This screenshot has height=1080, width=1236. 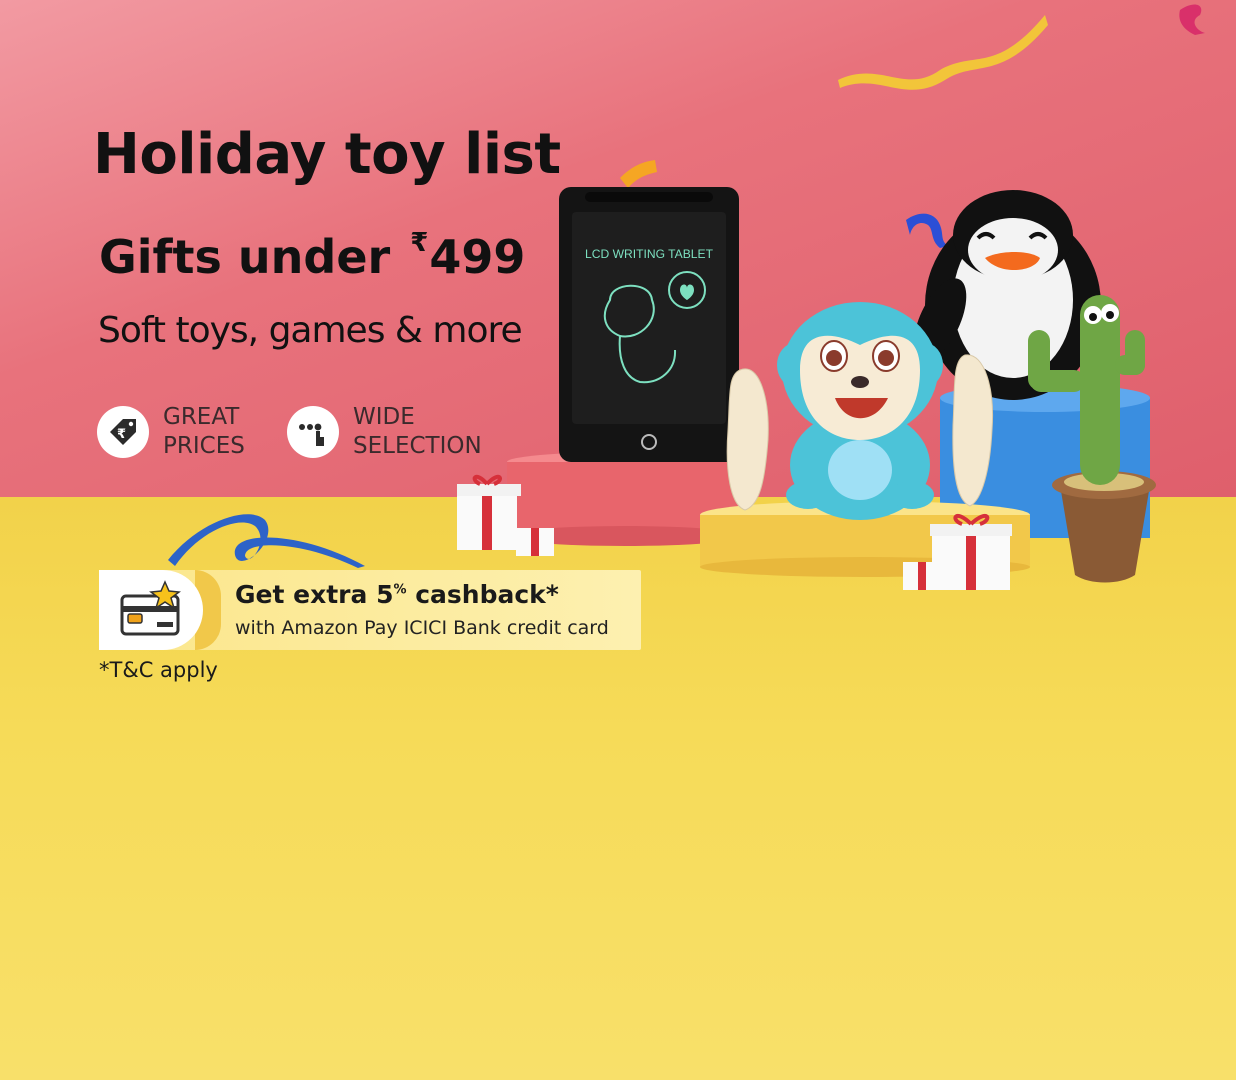 I want to click on hand-select-icon, so click(x=313, y=432).